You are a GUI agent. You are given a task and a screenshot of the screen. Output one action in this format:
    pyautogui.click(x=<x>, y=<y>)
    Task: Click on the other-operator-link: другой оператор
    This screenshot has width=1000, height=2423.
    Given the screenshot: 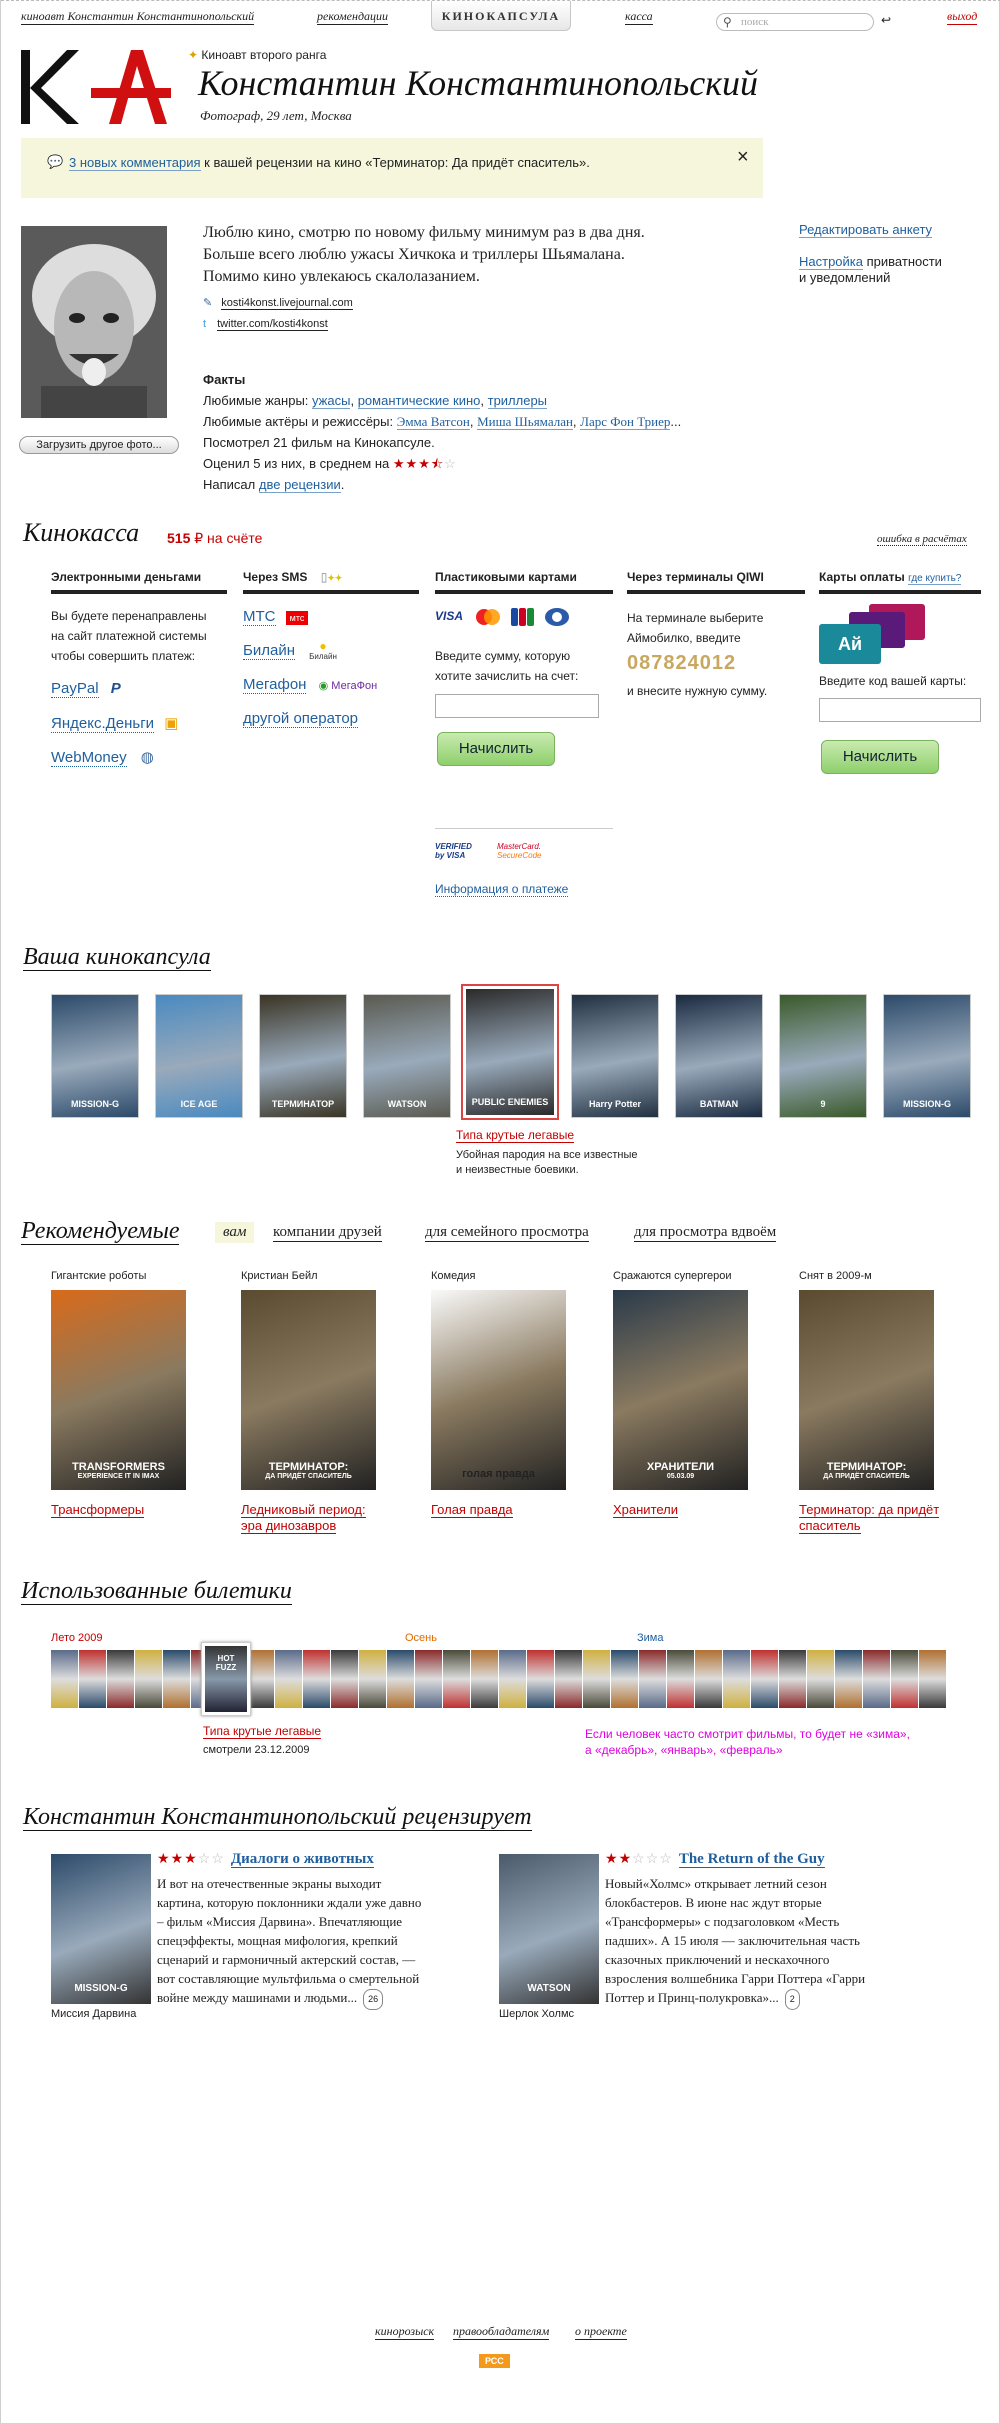 What is the action you would take?
    pyautogui.click(x=301, y=719)
    